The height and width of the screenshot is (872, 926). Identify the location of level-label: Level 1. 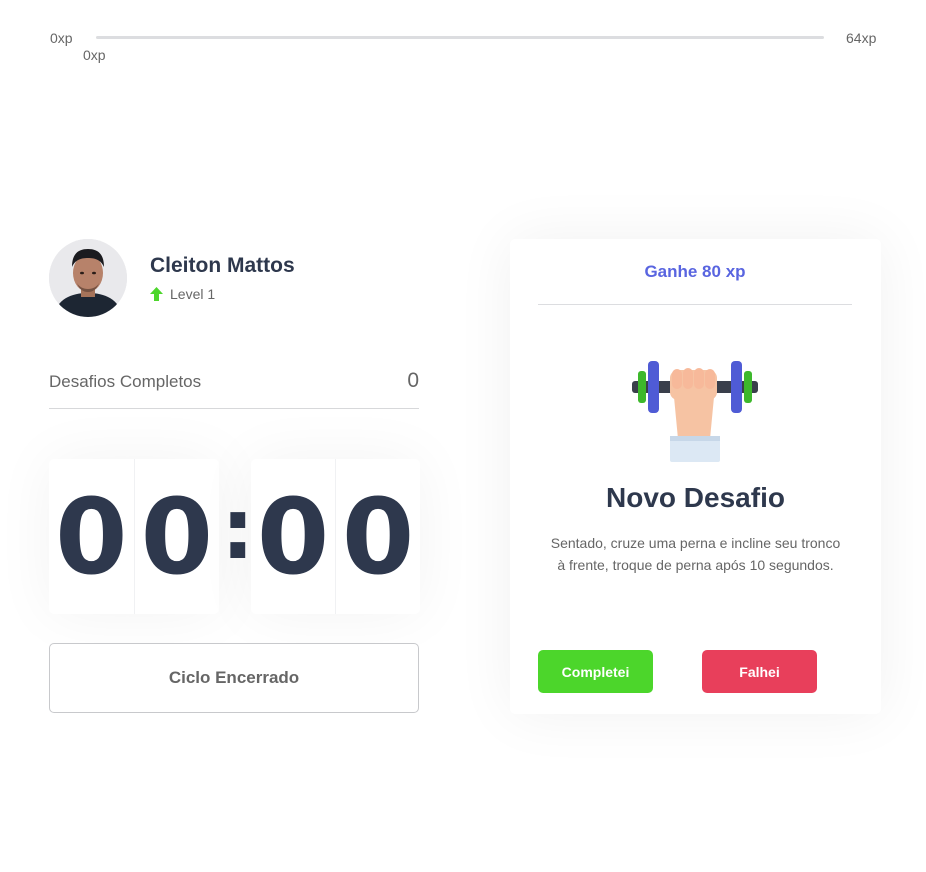
(193, 294).